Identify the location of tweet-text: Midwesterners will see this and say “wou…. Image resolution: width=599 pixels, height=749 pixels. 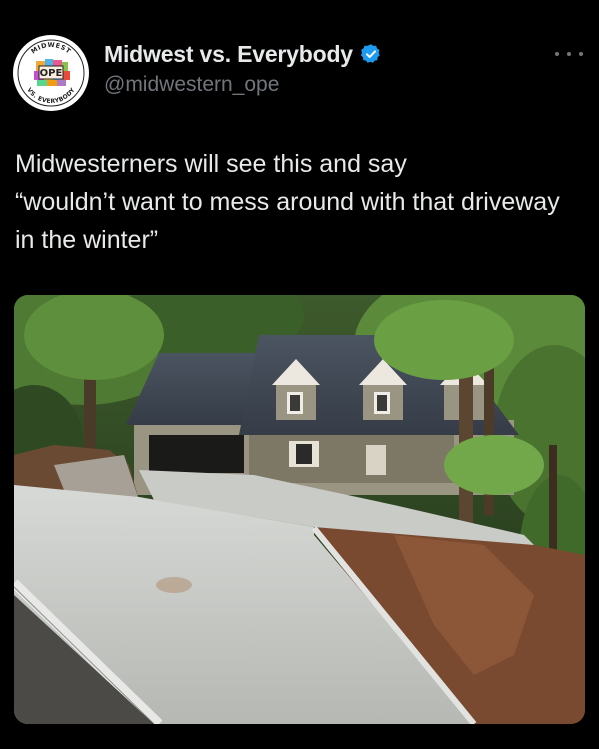
(287, 202).